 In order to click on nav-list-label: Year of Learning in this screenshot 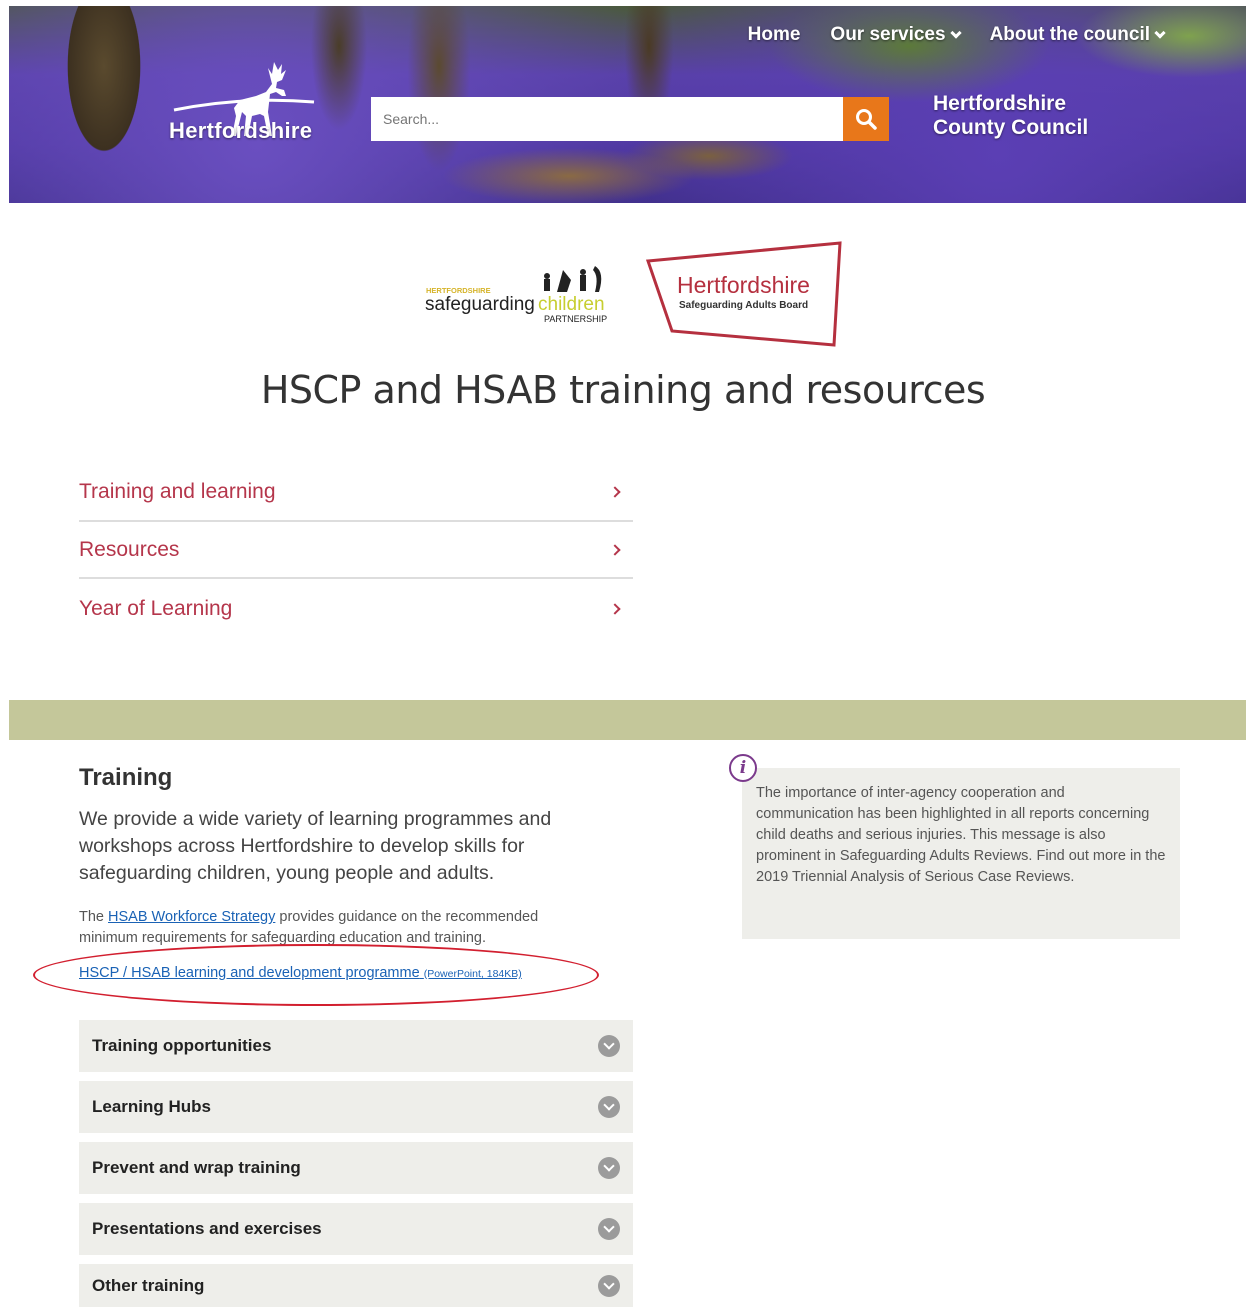, I will do `click(156, 608)`.